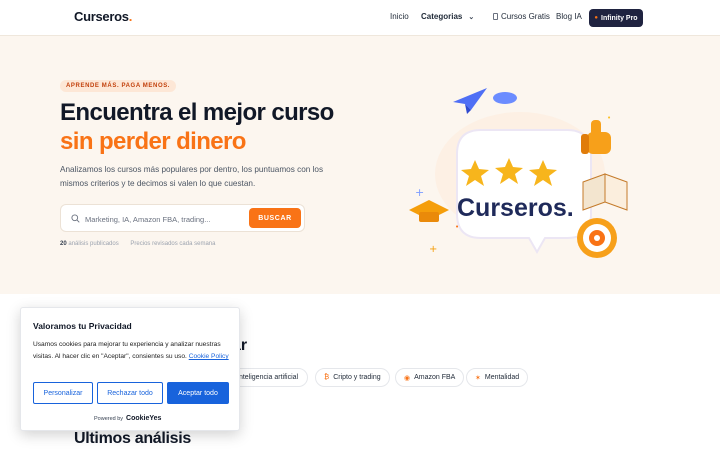  I want to click on nav-blog: Blog IA, so click(569, 16).